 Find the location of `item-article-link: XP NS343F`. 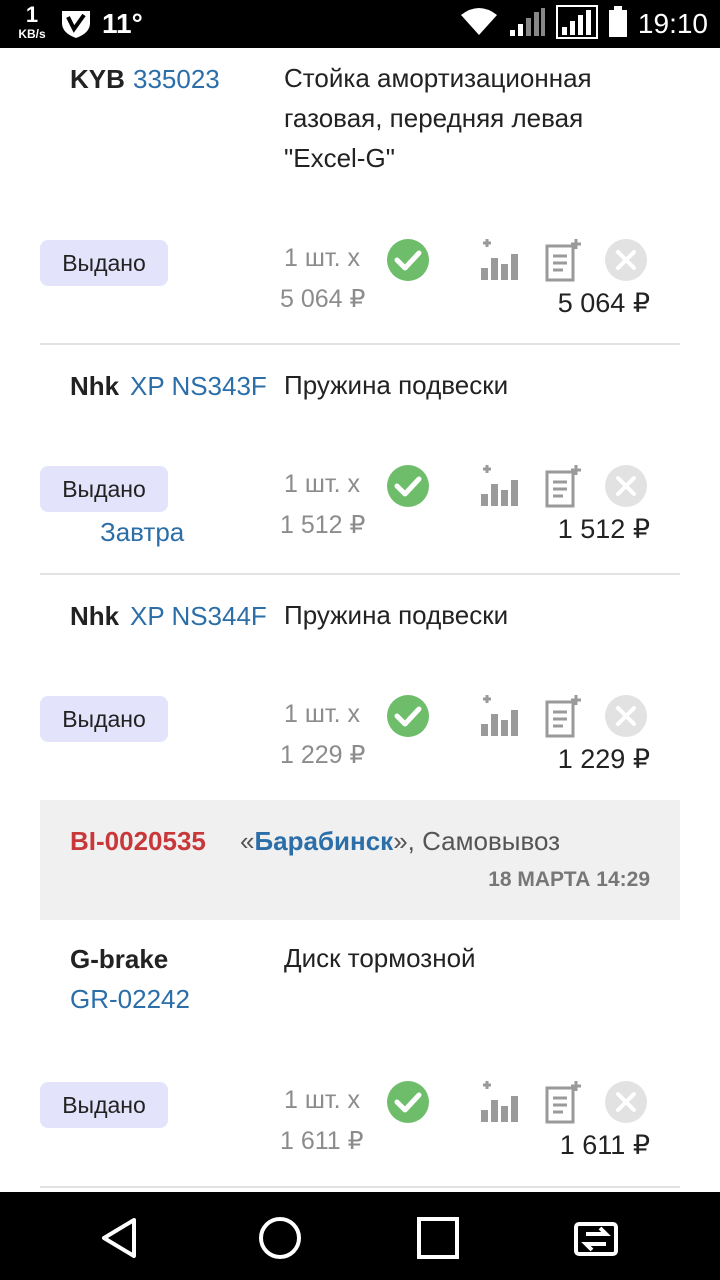

item-article-link: XP NS343F is located at coordinates (198, 386).